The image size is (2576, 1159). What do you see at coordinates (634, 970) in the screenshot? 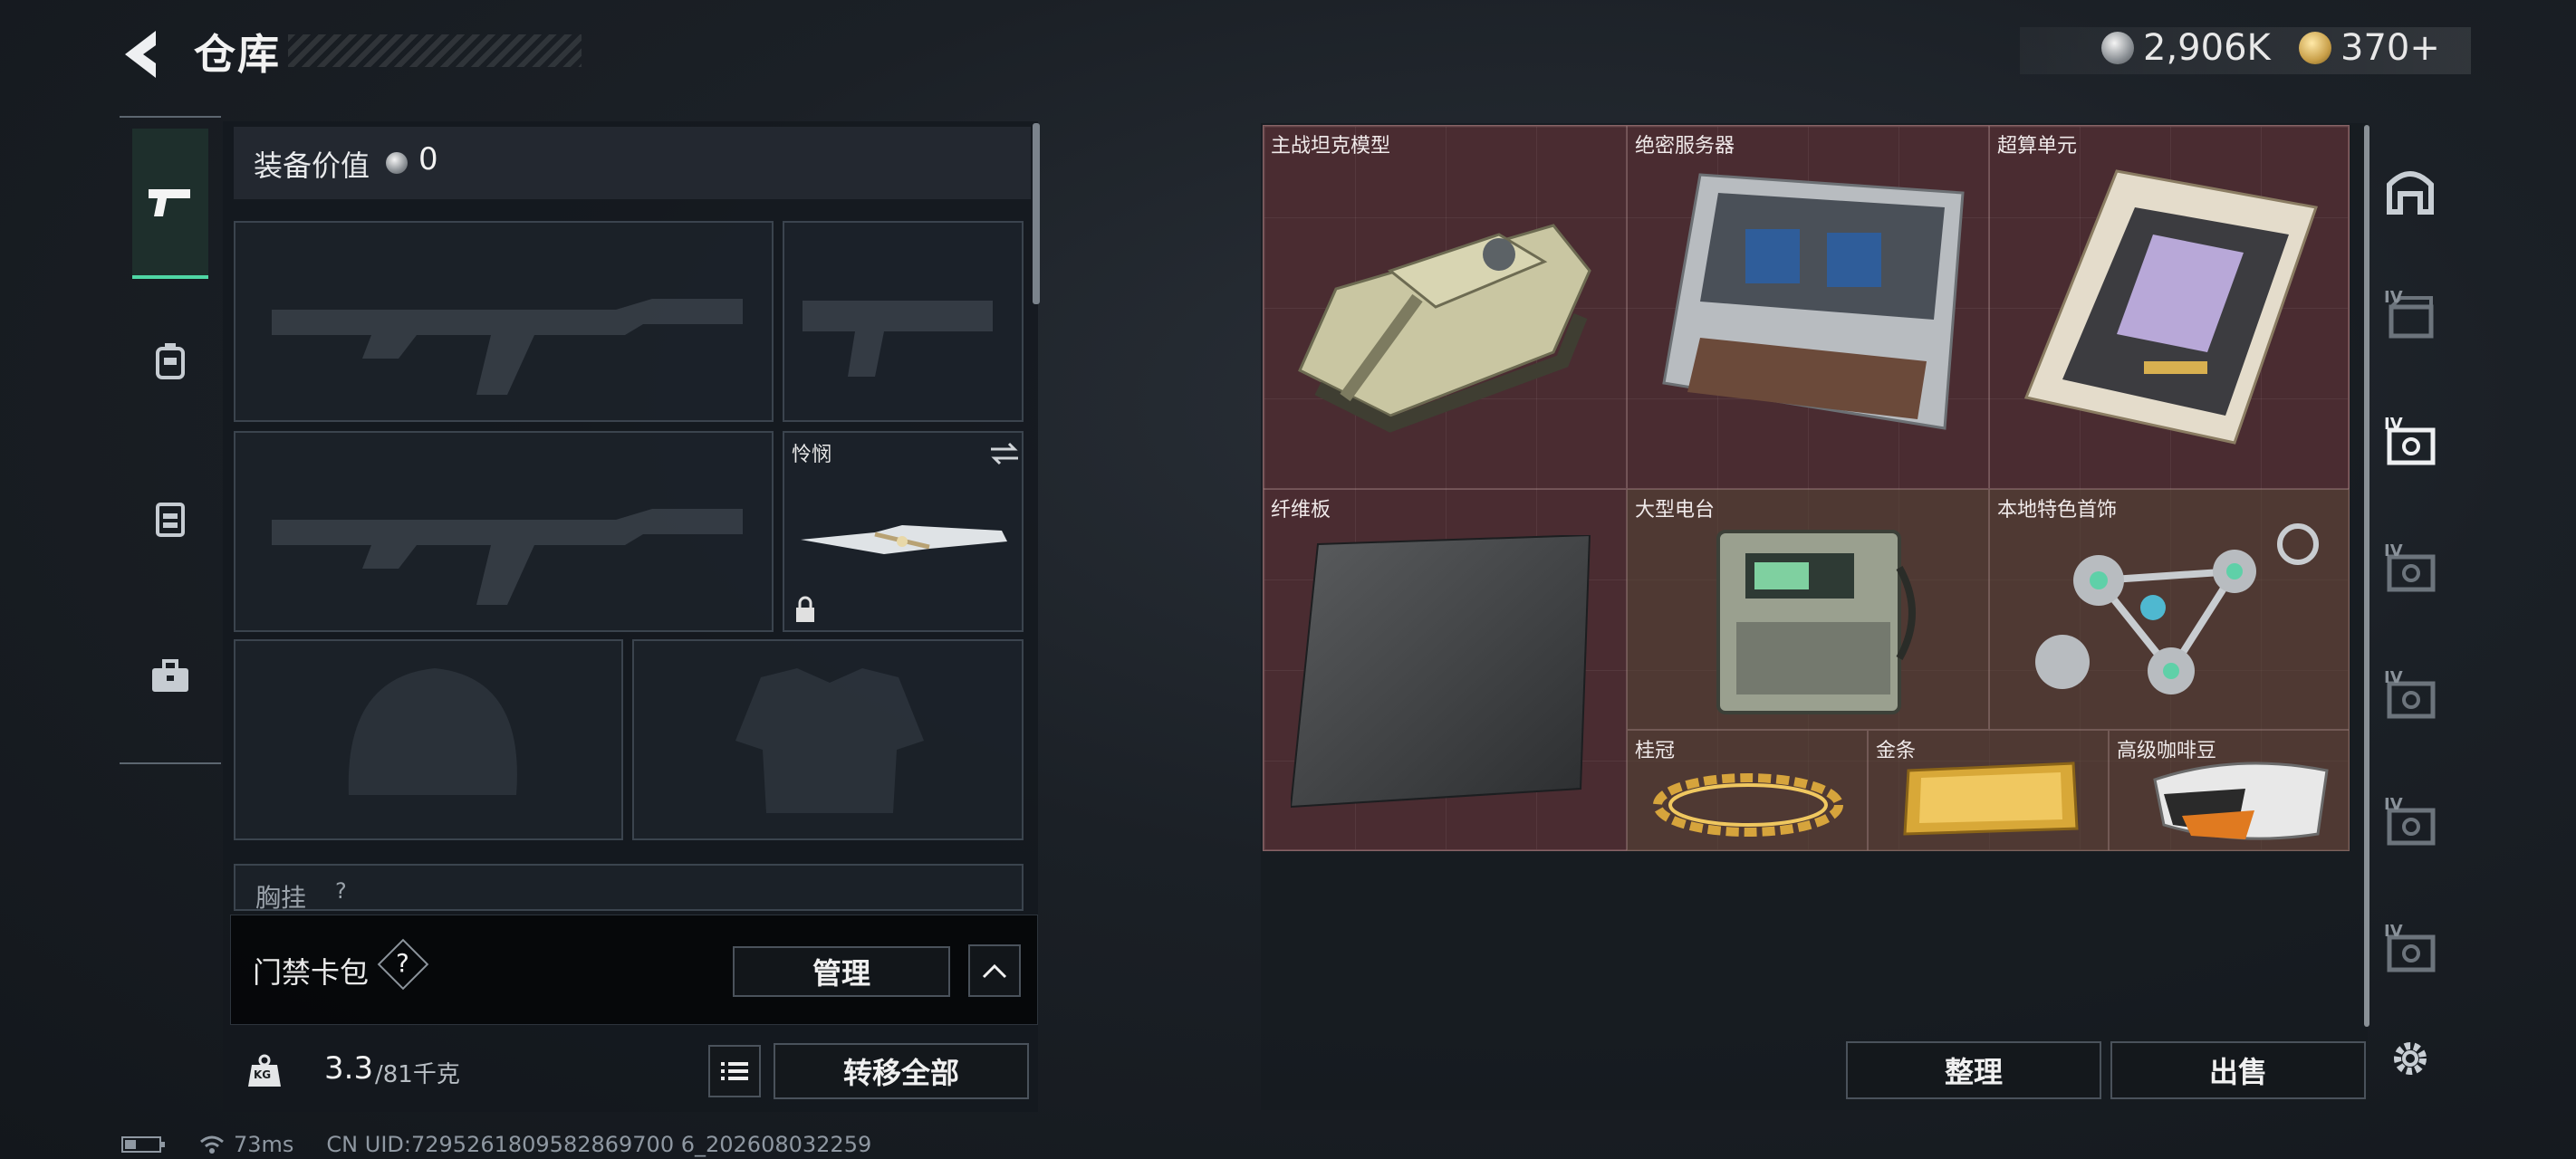
I see `access-card-pack: 门禁卡包 ? 管理` at bounding box center [634, 970].